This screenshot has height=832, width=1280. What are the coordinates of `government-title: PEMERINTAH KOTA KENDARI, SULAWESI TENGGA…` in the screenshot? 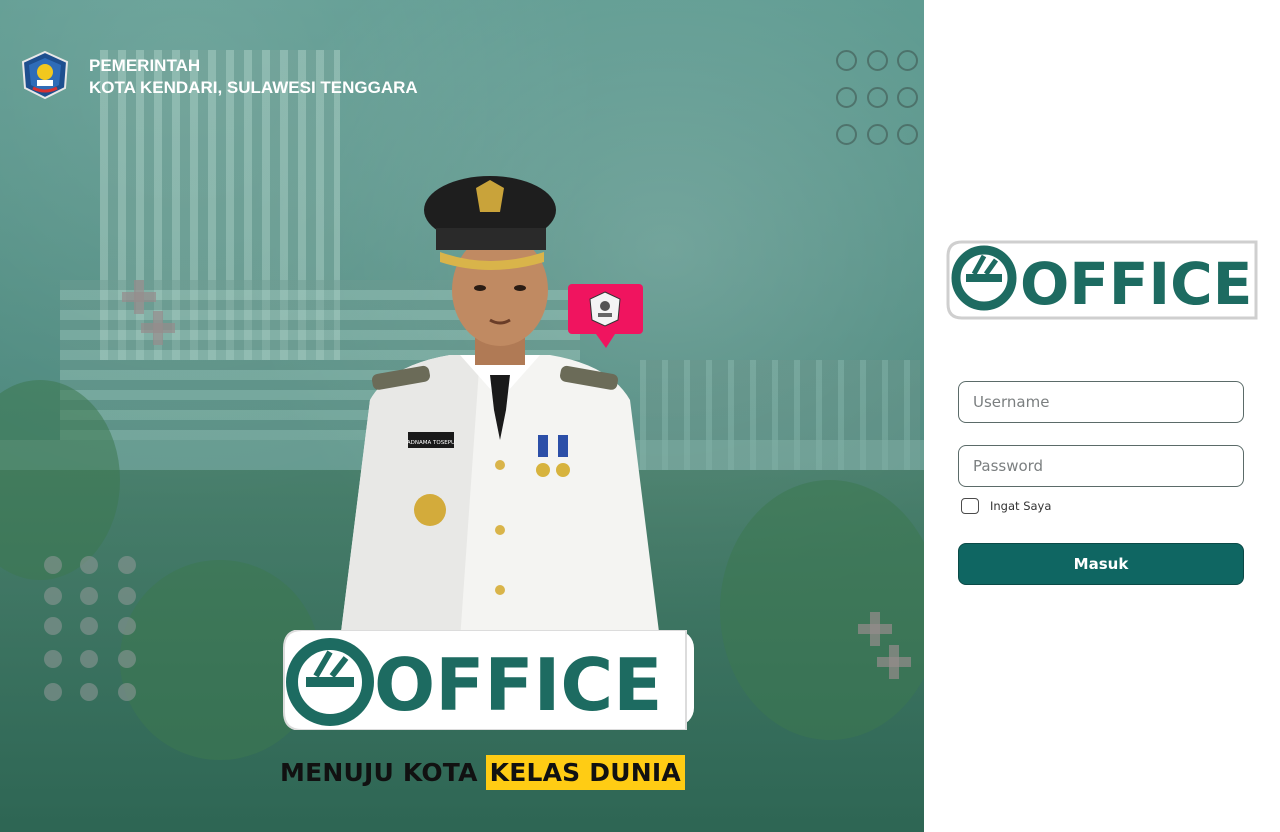 It's located at (253, 77).